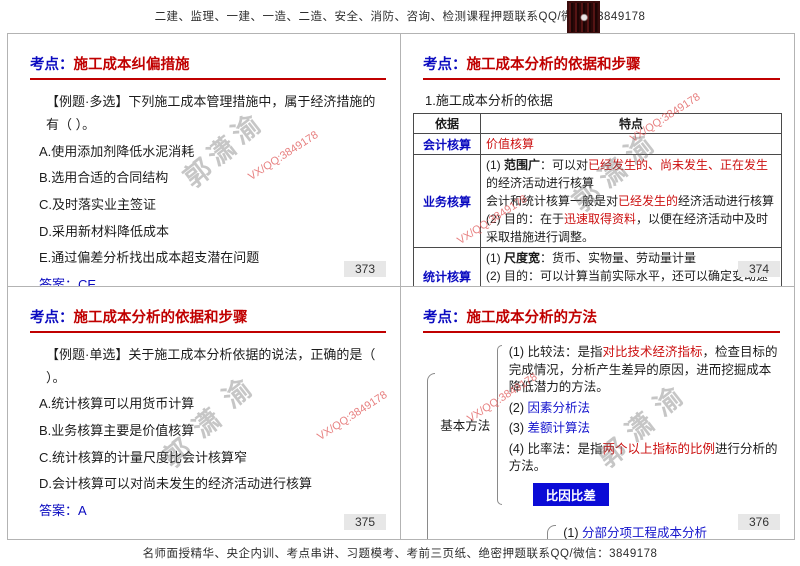 The image size is (800, 566). What do you see at coordinates (143, 457) in the screenshot?
I see `option-c: C.统计核算的计量尺度比会计核算窄` at bounding box center [143, 457].